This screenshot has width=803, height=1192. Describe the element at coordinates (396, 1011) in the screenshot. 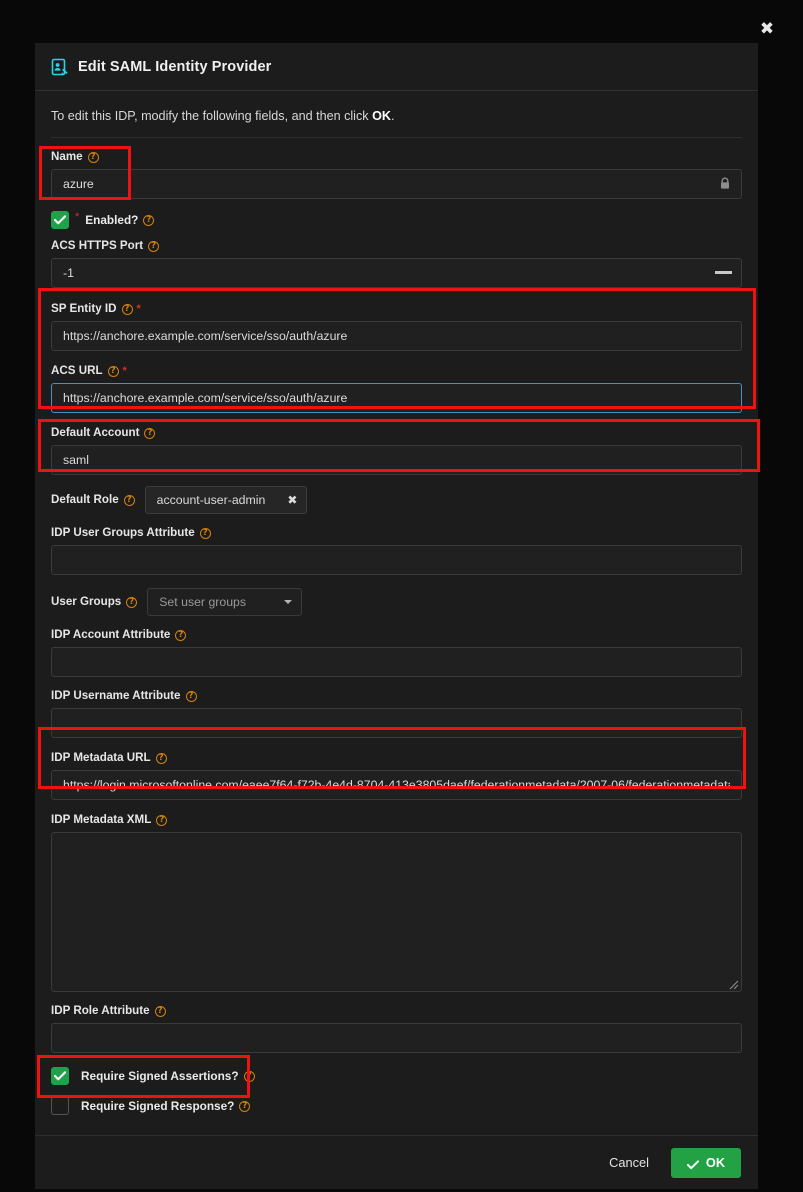

I see `label-idp-role-attribute: IDP Role Attribute ?` at that location.